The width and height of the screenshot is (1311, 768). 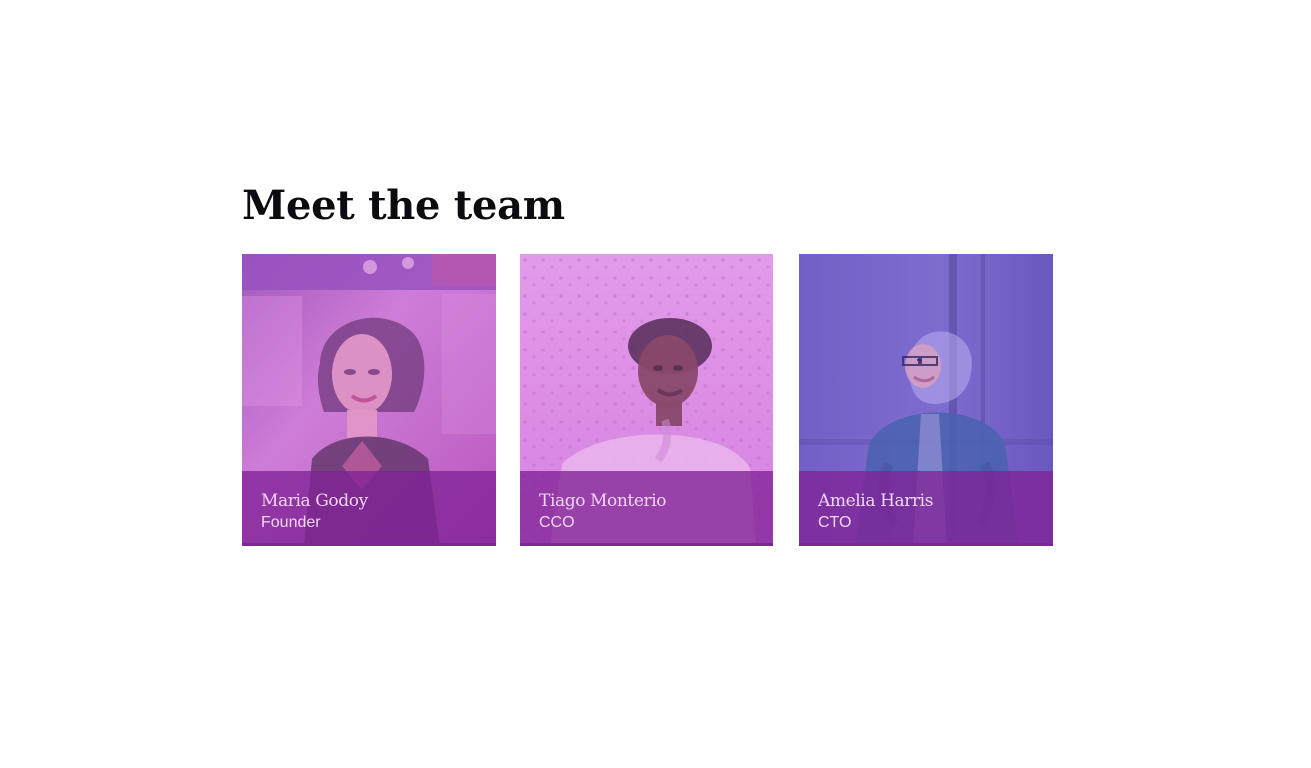 I want to click on member-name: Maria Godoy, so click(x=314, y=501).